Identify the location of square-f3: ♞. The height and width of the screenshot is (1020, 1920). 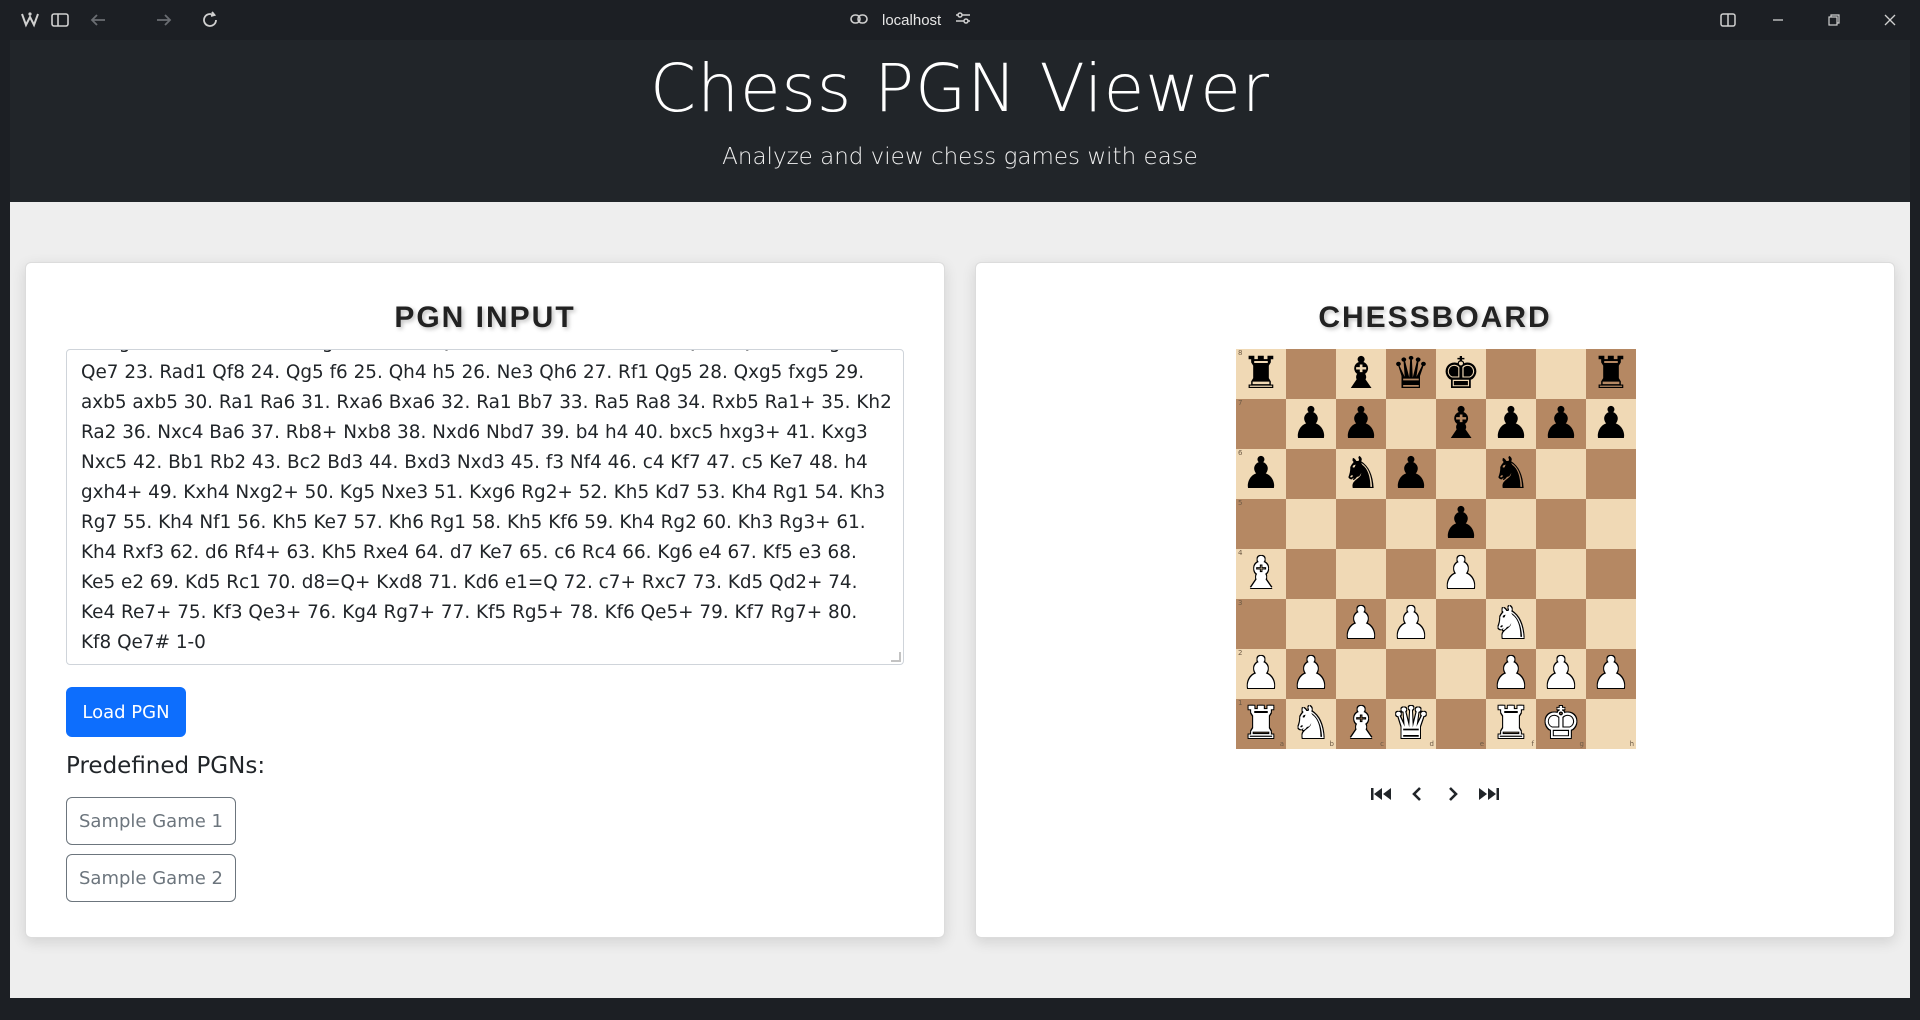
(1511, 624).